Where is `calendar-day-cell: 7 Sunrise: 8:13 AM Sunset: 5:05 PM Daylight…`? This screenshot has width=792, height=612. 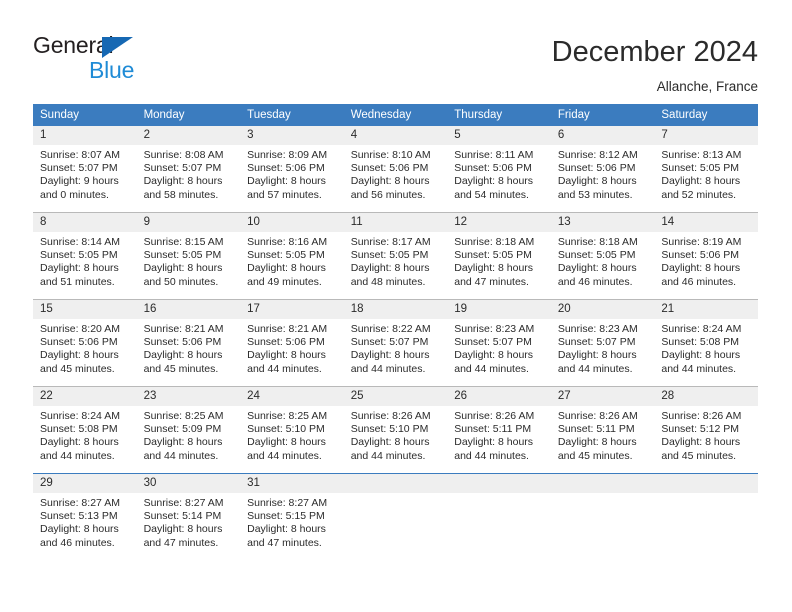
calendar-day-cell: 7 Sunrise: 8:13 AM Sunset: 5:05 PM Daylight… is located at coordinates (706, 169).